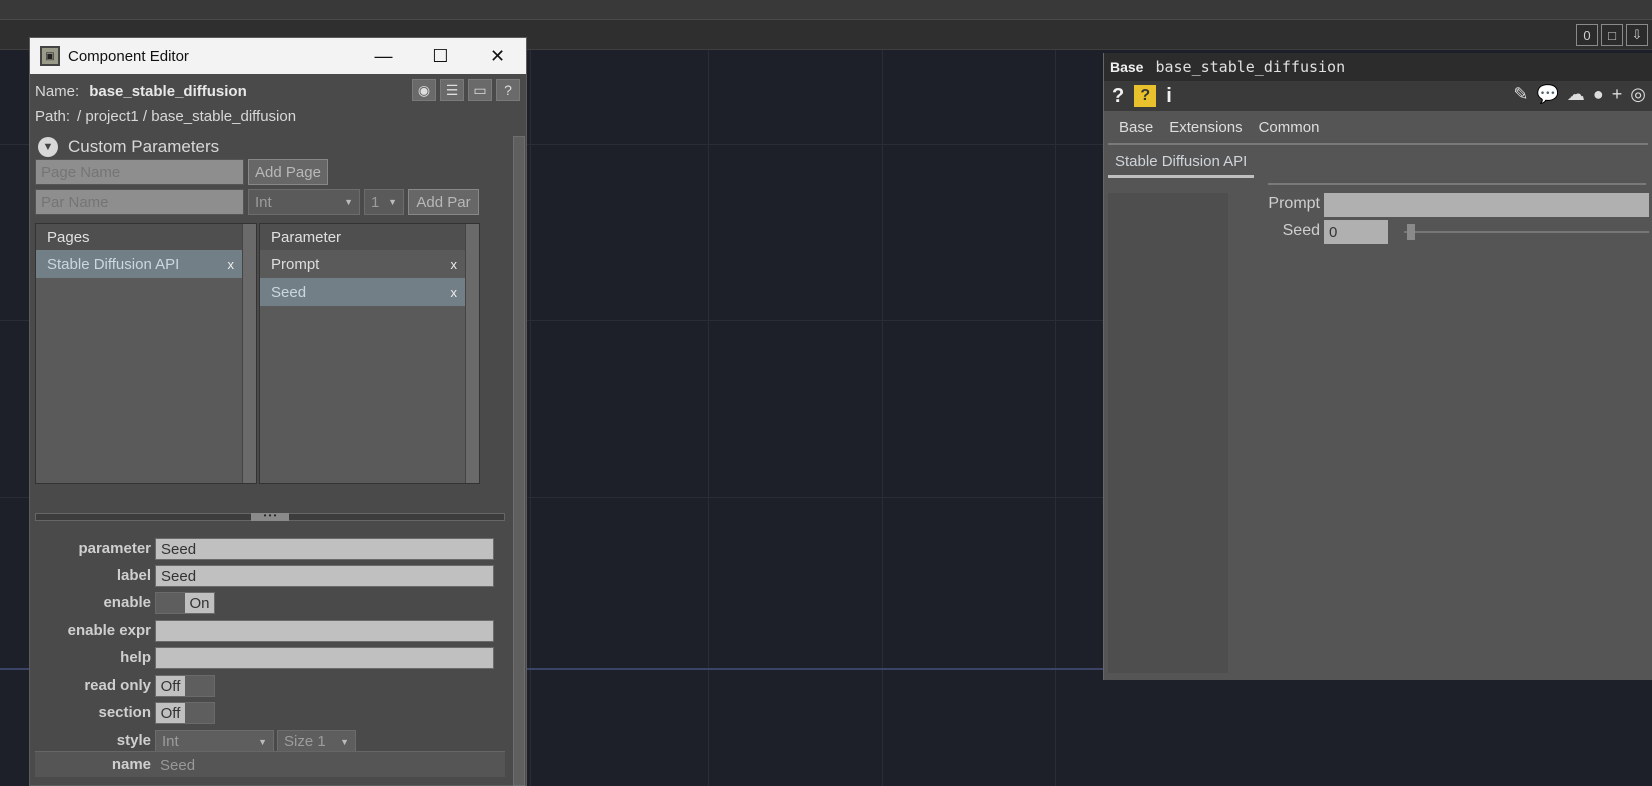  Describe the element at coordinates (214, 741) in the screenshot. I see `style-dropdown: Int ▼` at that location.